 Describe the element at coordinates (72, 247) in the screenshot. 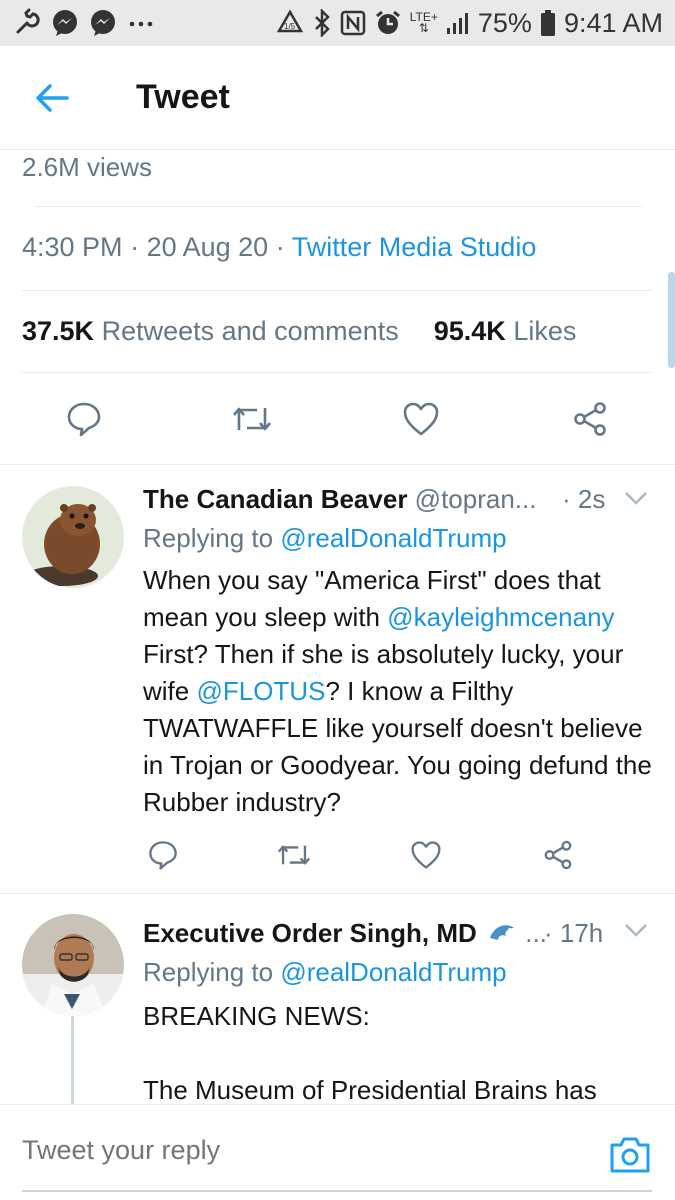

I see `tweet-time: 4:30 PM` at that location.